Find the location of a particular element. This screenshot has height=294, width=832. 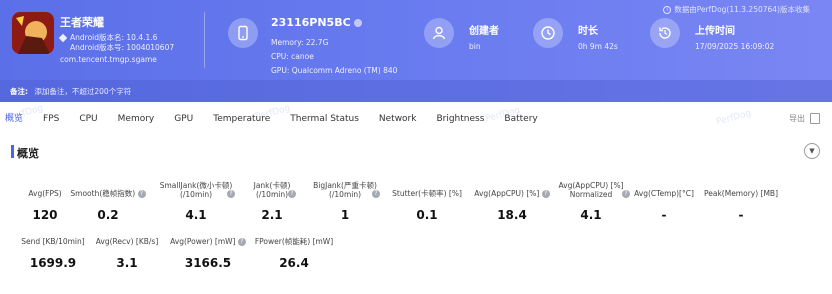

metric-stutter: Stutter(卡顿率) [%] 0.1 is located at coordinates (427, 207).